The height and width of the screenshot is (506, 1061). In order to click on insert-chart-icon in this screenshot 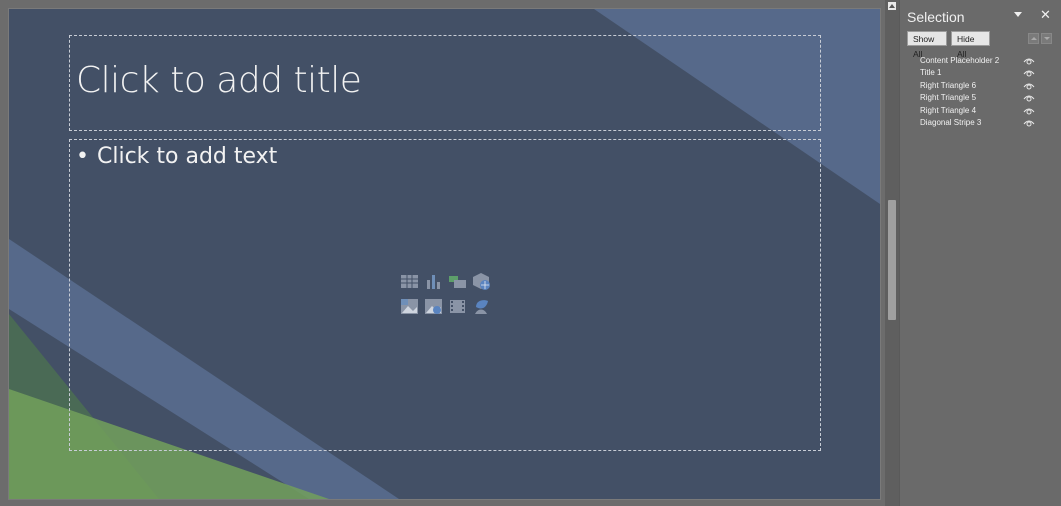, I will do `click(433, 281)`.